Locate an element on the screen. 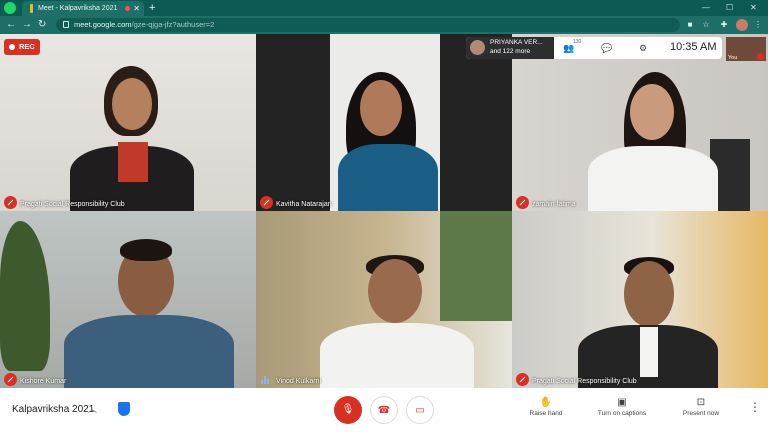  extensions-icon: ✚ is located at coordinates (724, 25).